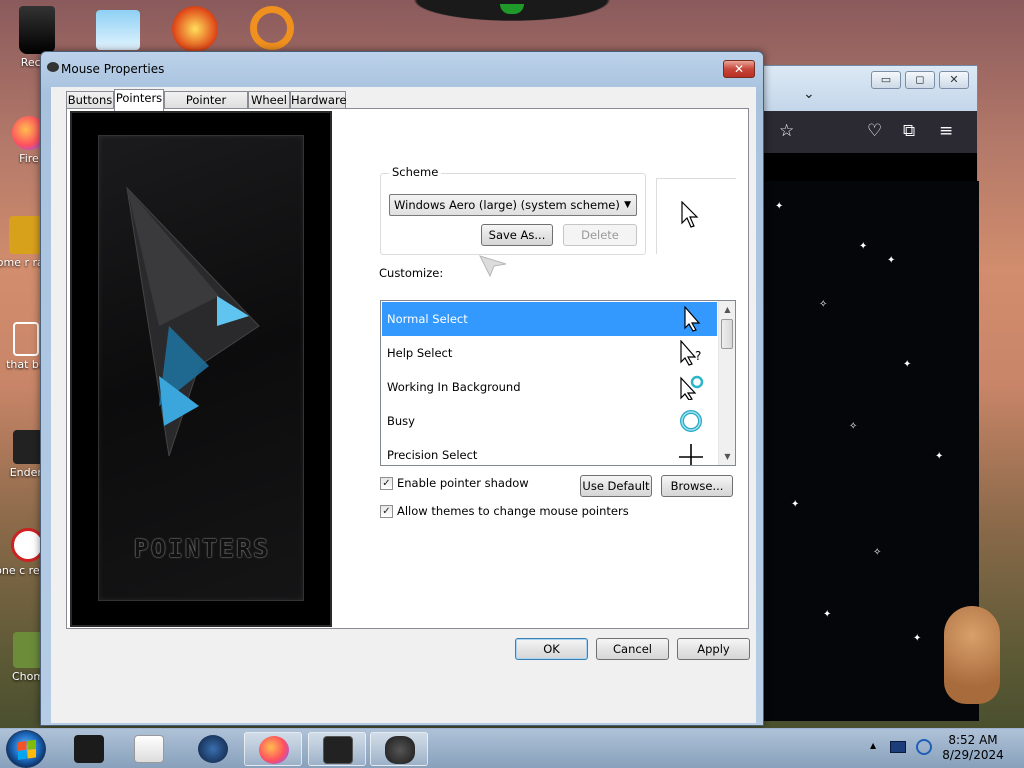 This screenshot has height=768, width=1024. What do you see at coordinates (549, 319) in the screenshot?
I see `list-item: Normal Select` at bounding box center [549, 319].